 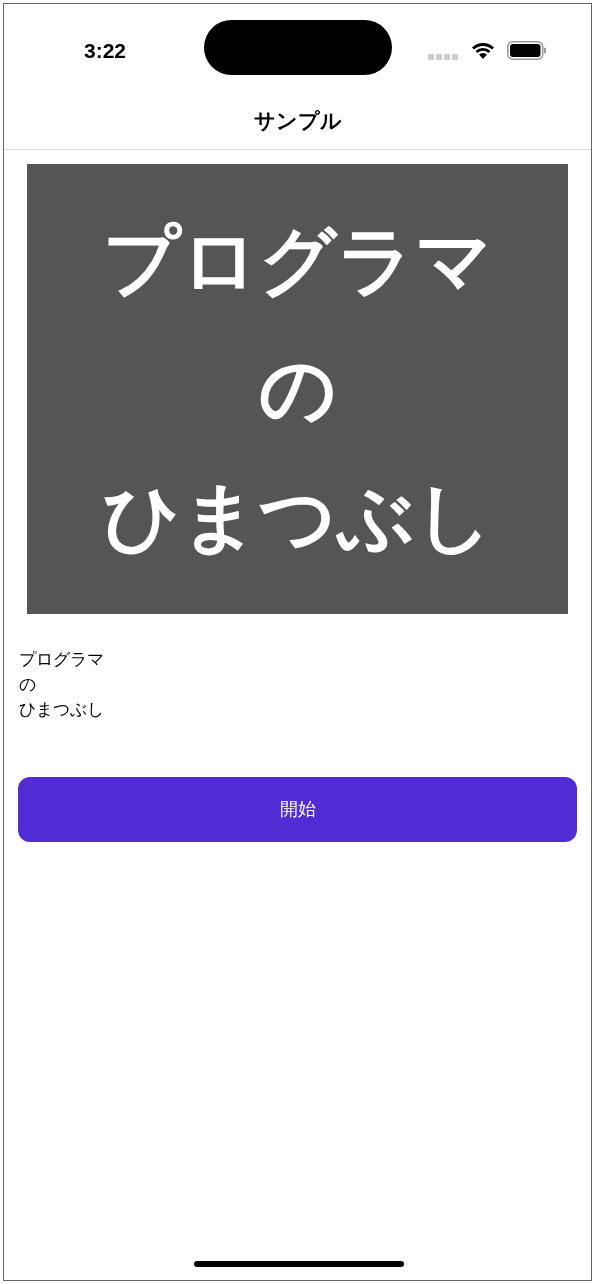 I want to click on banner-text: ひまつぶし, so click(x=297, y=517).